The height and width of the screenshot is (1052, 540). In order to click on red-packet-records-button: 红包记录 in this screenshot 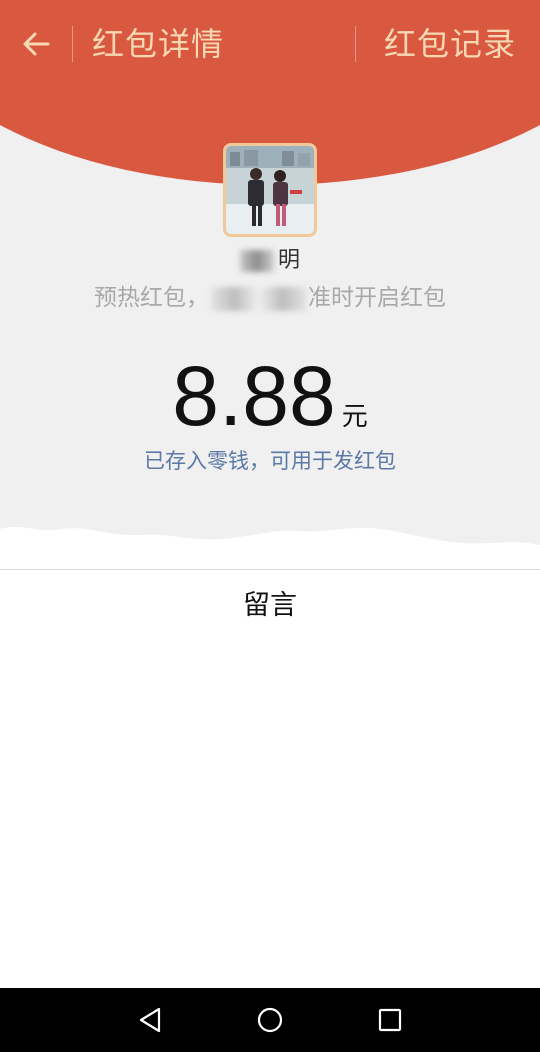, I will do `click(450, 44)`.